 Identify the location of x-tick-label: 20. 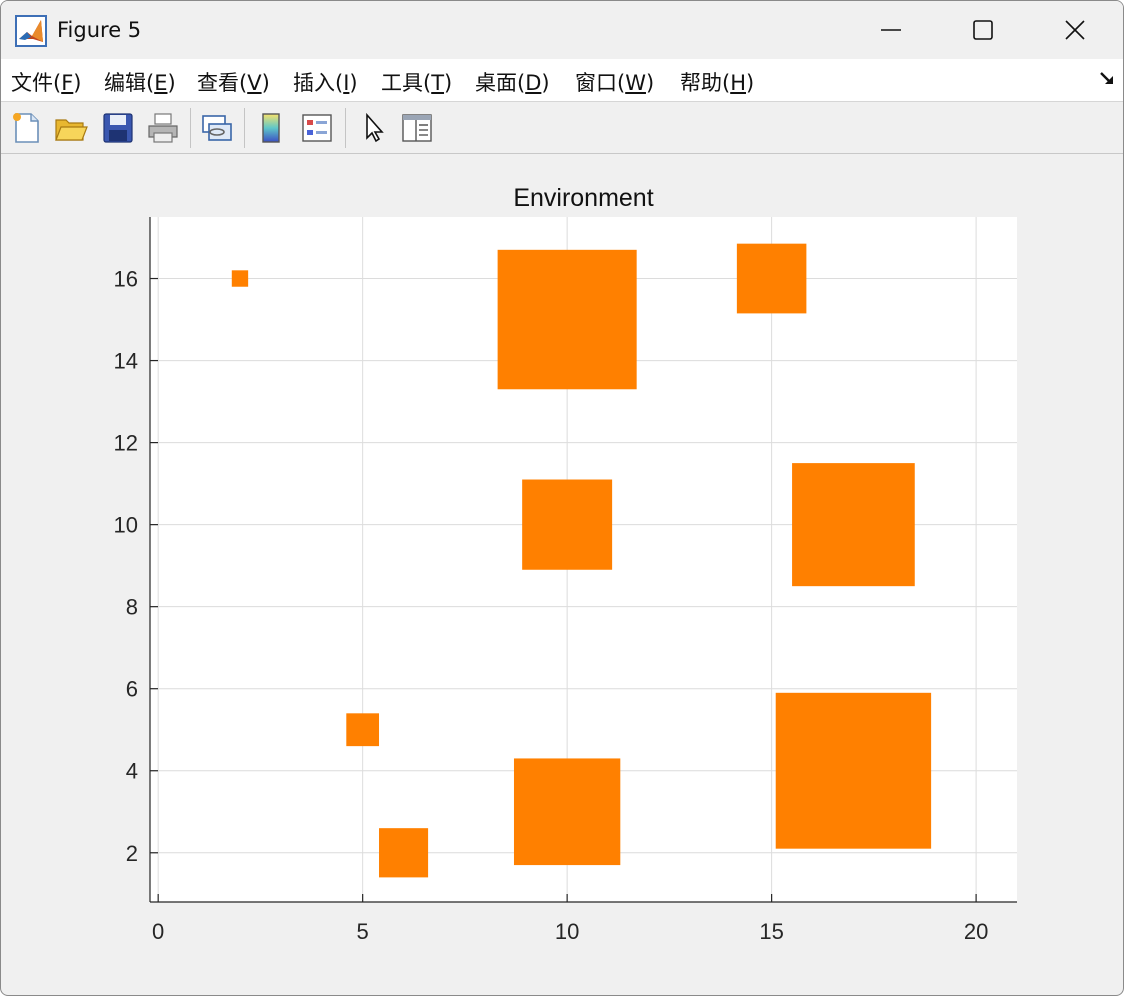
(976, 931).